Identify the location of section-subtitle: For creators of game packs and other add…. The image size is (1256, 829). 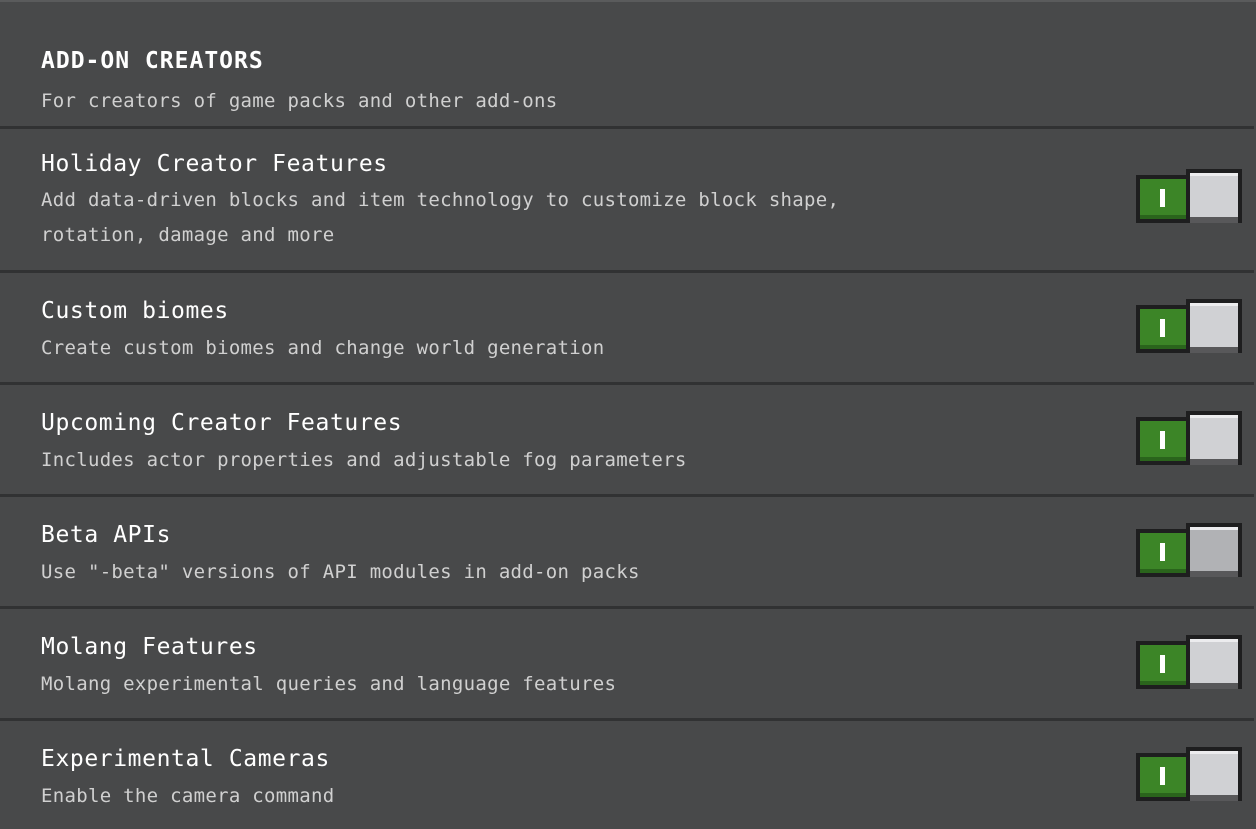
(299, 101).